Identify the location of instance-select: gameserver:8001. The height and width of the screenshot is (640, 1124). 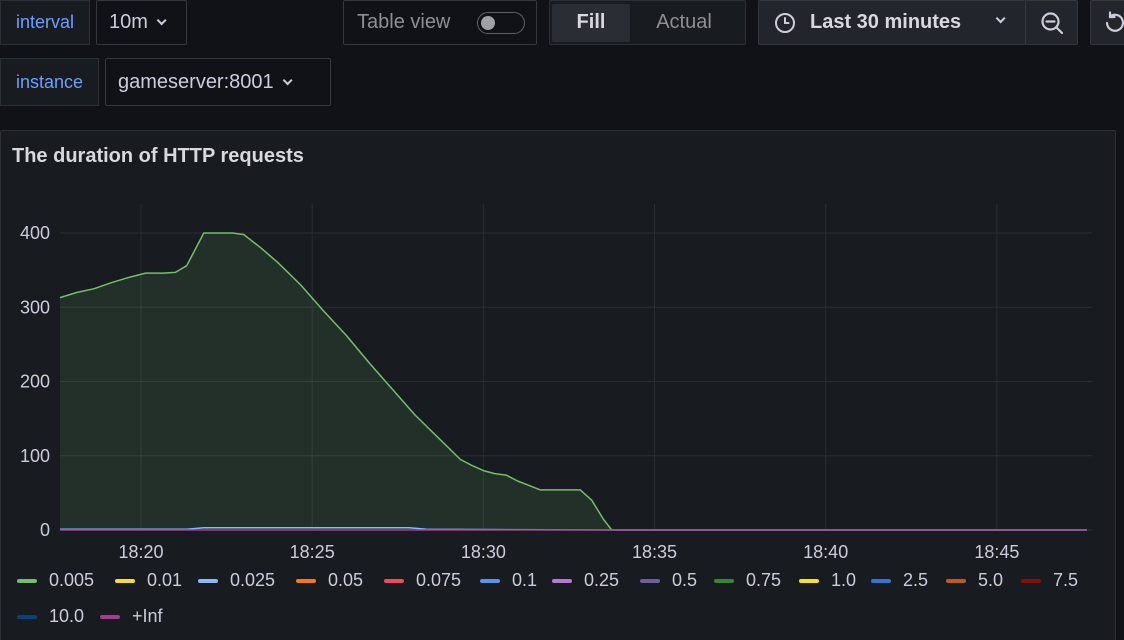
(218, 82).